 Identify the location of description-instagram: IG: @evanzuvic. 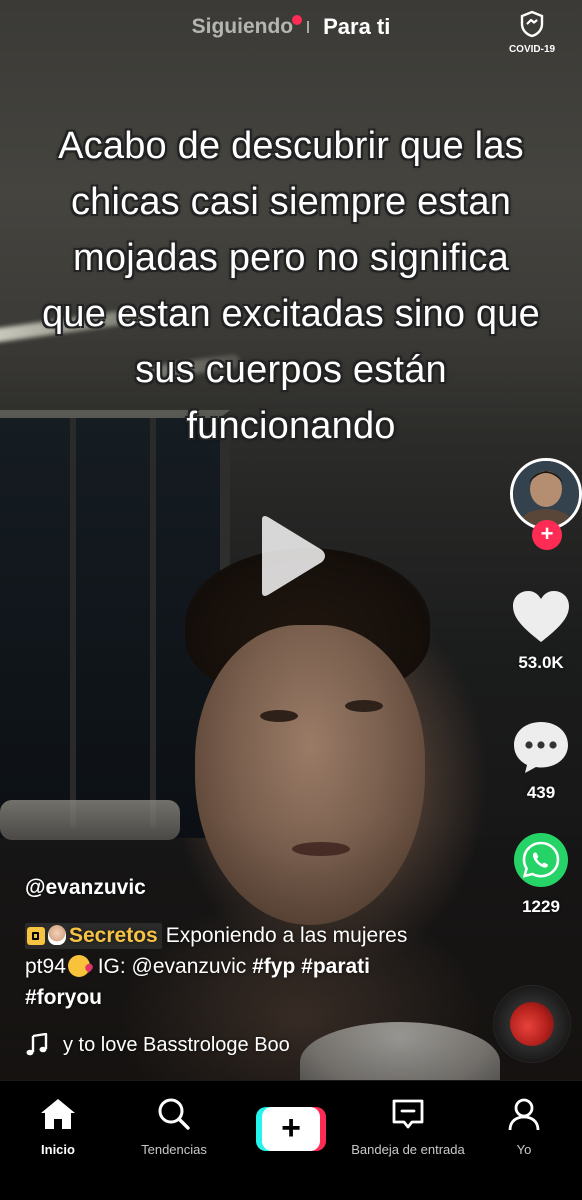
(172, 966).